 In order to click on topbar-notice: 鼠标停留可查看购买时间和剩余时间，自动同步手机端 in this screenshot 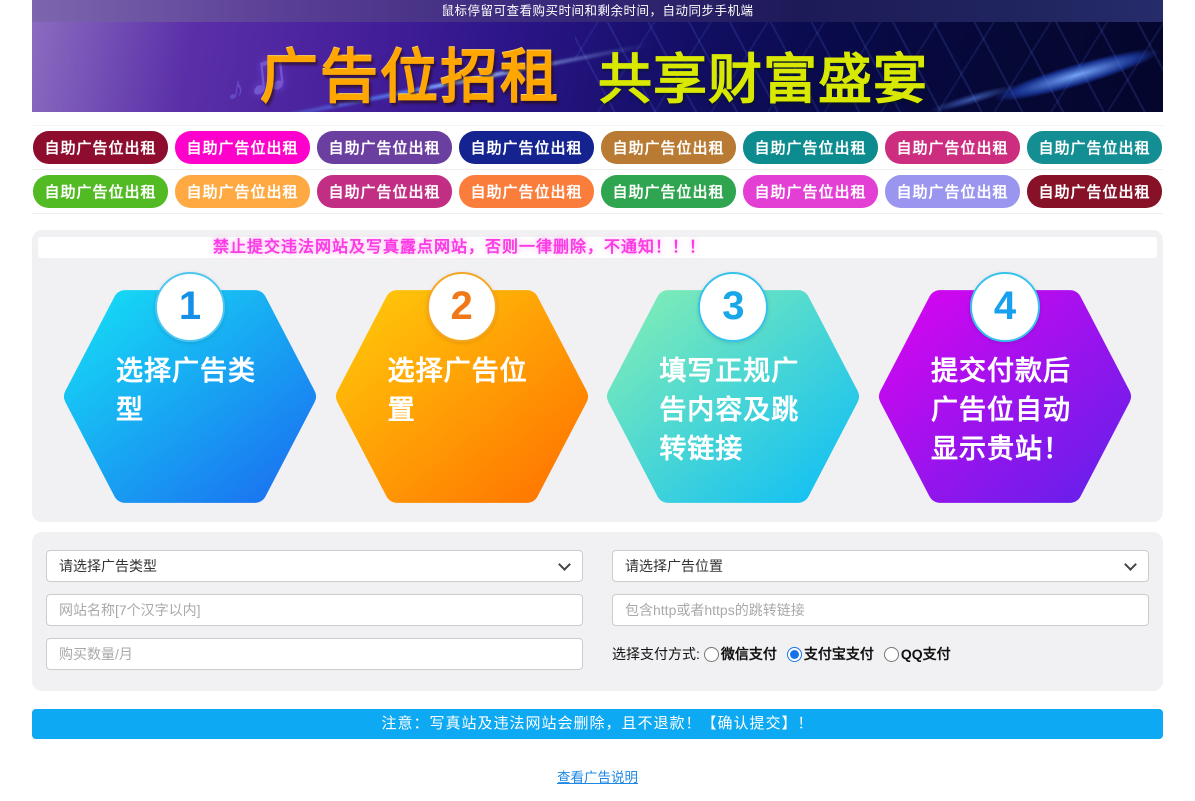, I will do `click(597, 11)`.